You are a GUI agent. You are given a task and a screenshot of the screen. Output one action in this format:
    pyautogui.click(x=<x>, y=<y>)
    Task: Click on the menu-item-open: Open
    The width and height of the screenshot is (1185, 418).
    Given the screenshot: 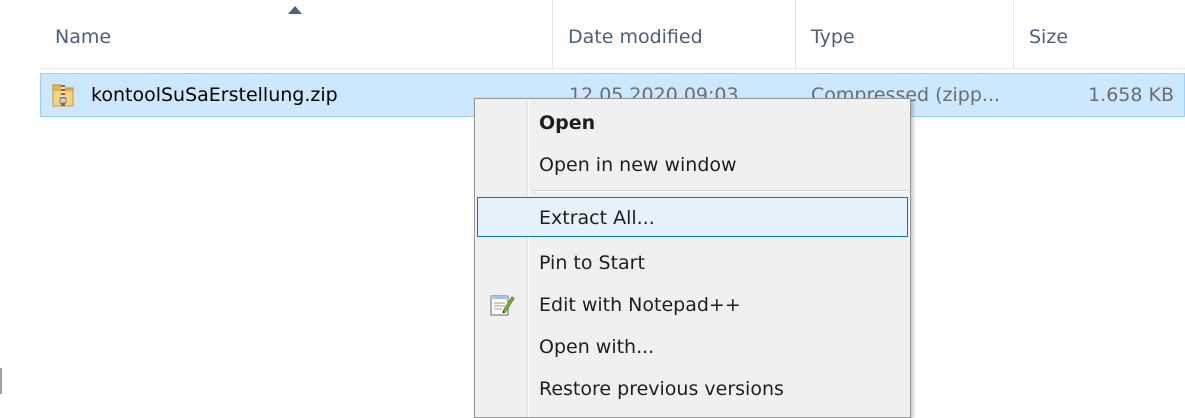 What is the action you would take?
    pyautogui.click(x=692, y=123)
    